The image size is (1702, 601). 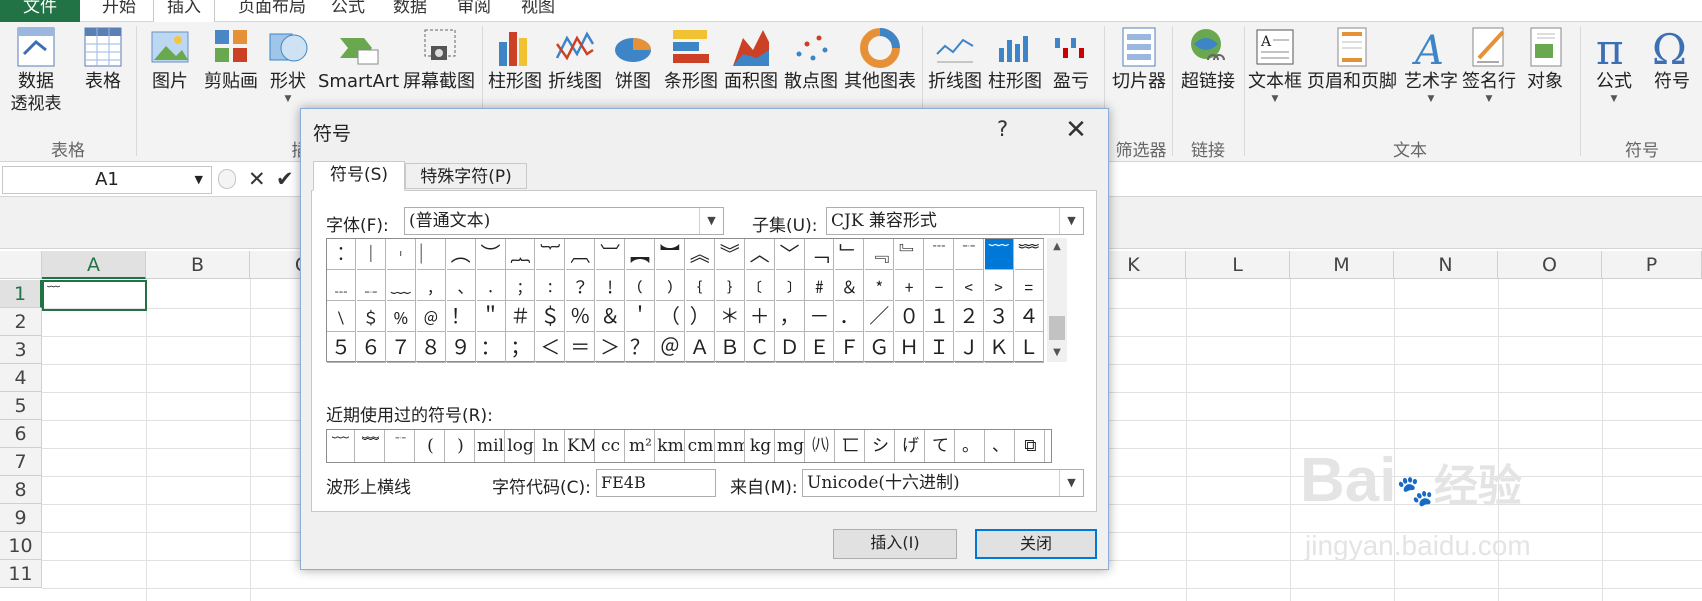 What do you see at coordinates (257, 179) in the screenshot?
I see `cancel-icon: ✕` at bounding box center [257, 179].